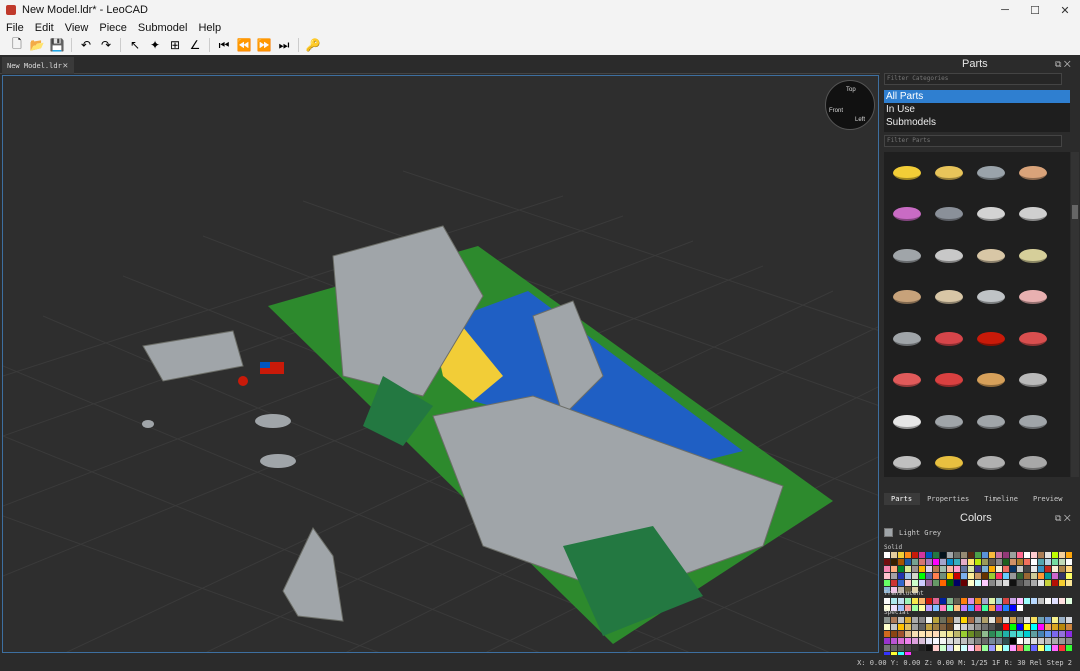 This screenshot has height=671, width=1080. Describe the element at coordinates (76, 28) in the screenshot. I see `menu-view: View` at that location.